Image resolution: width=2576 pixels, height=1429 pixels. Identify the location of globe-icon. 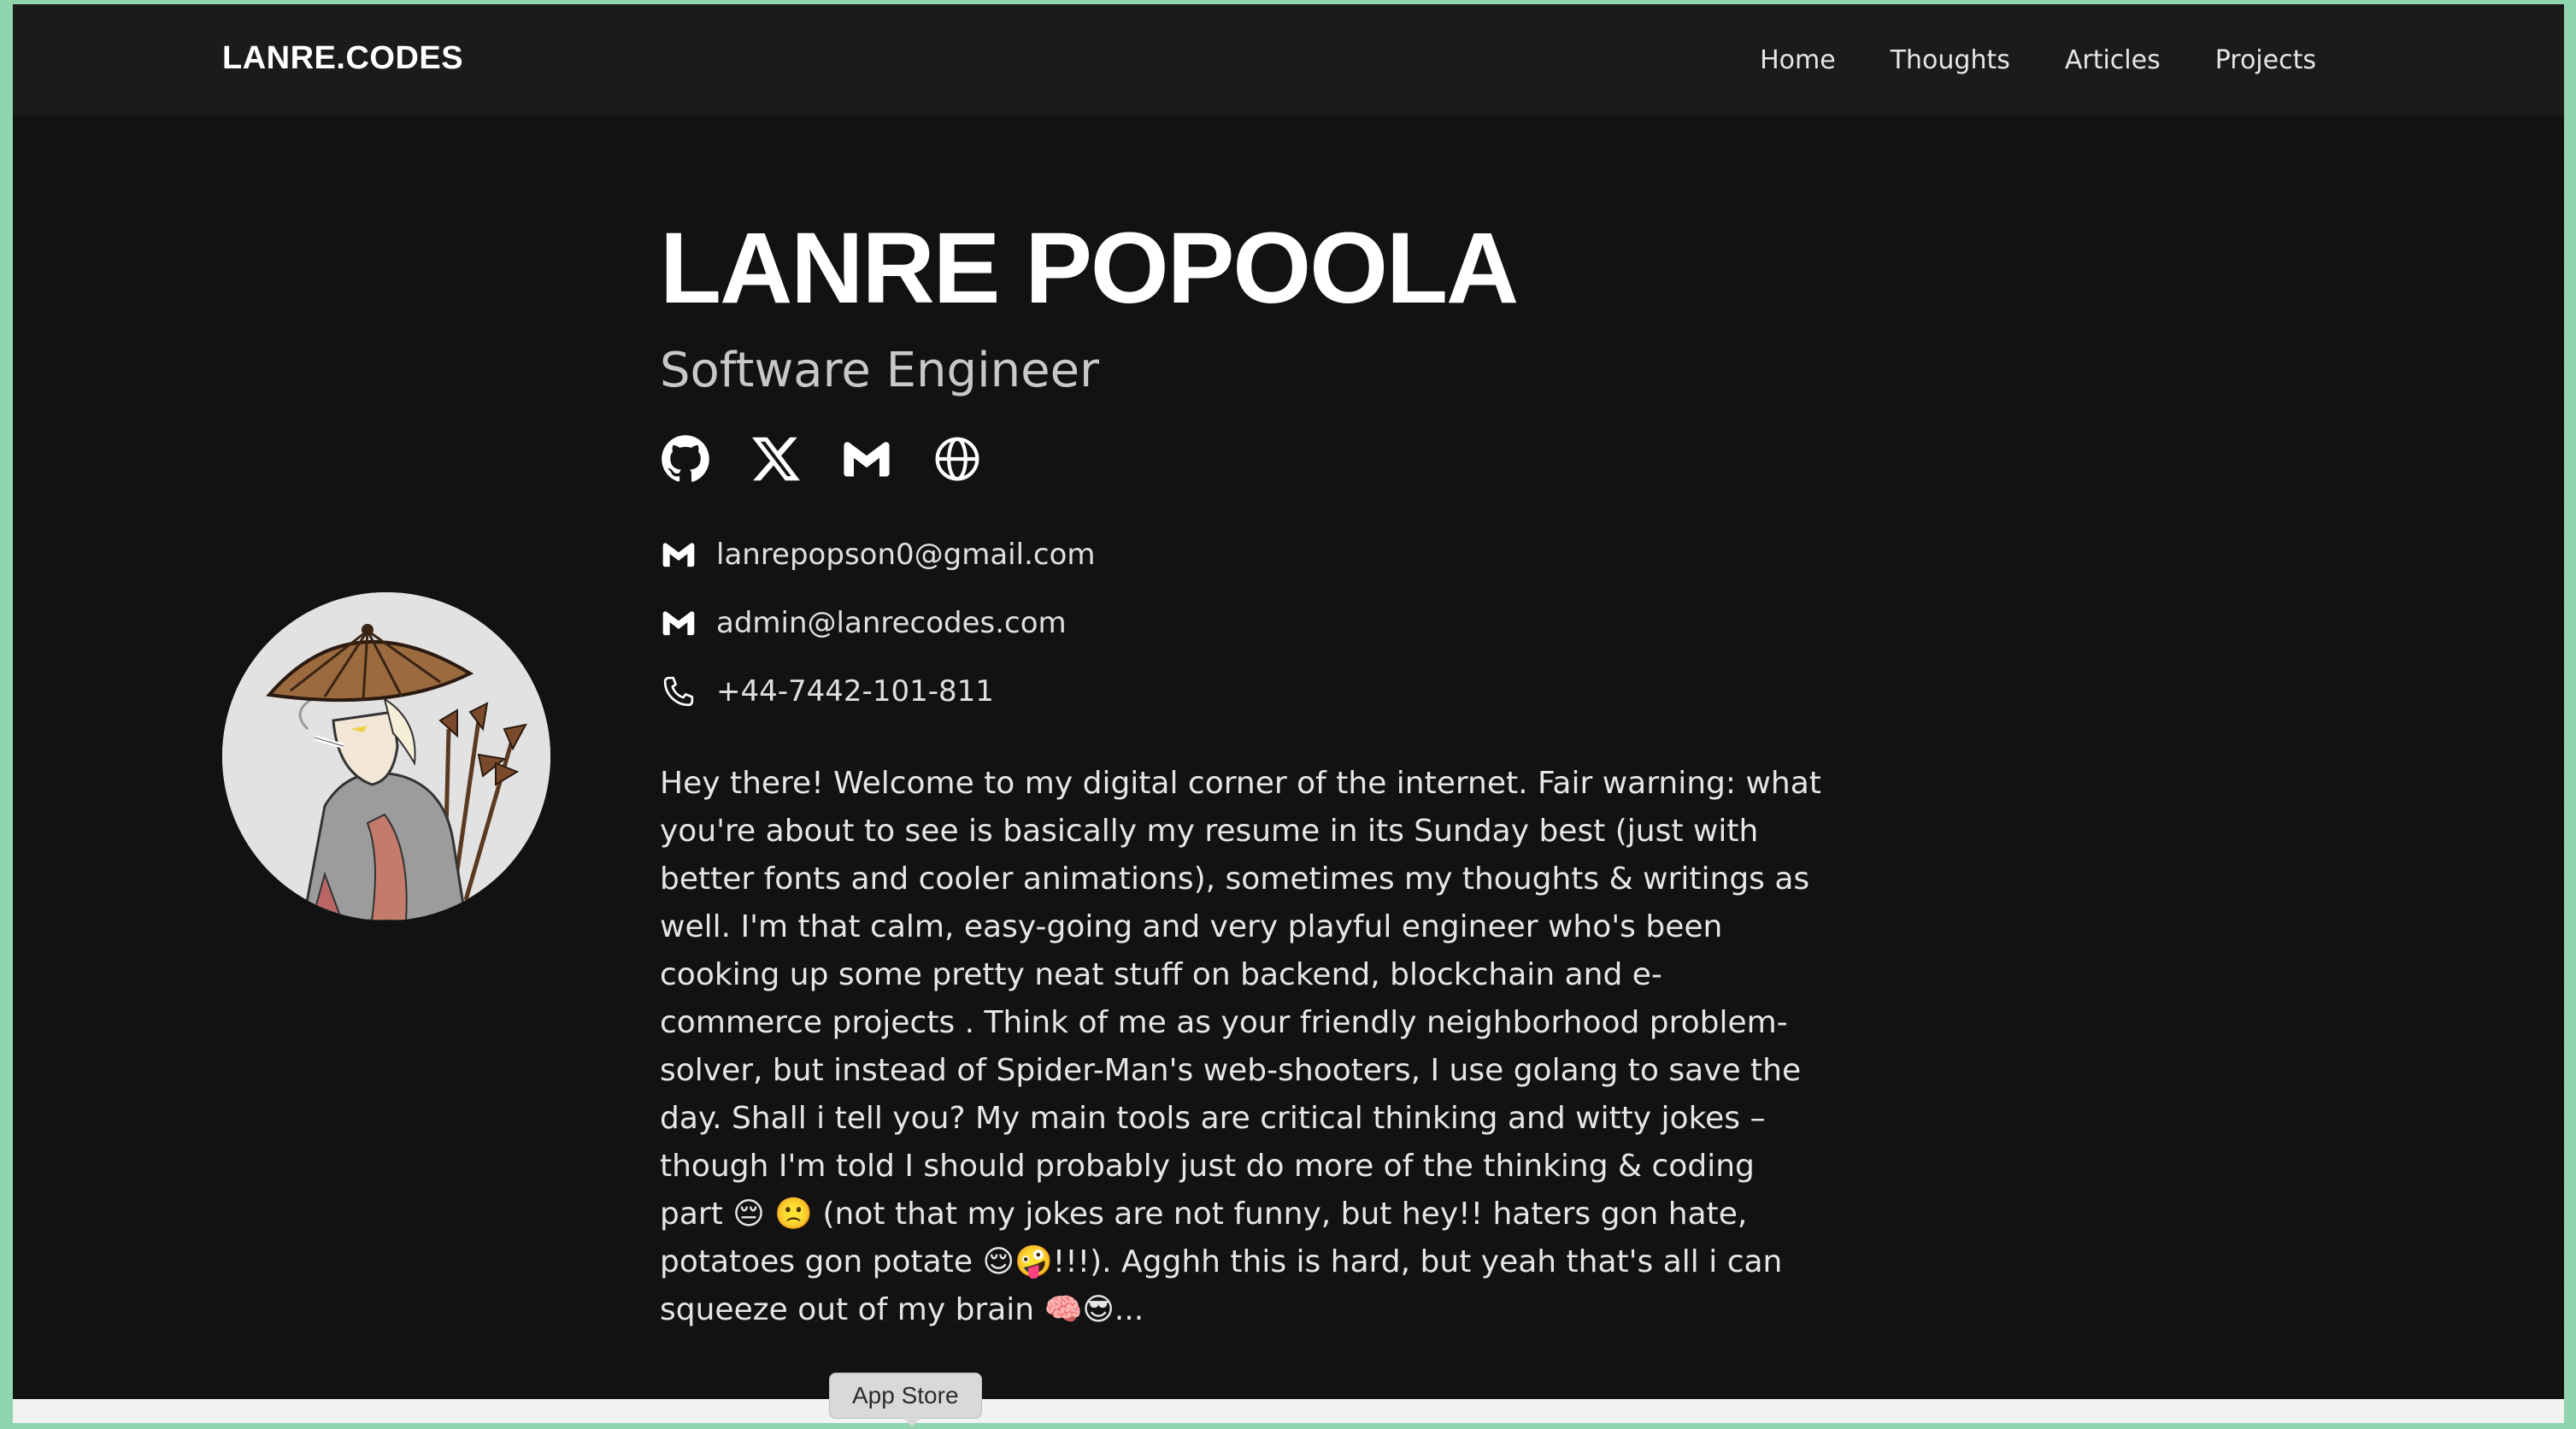
(957, 459).